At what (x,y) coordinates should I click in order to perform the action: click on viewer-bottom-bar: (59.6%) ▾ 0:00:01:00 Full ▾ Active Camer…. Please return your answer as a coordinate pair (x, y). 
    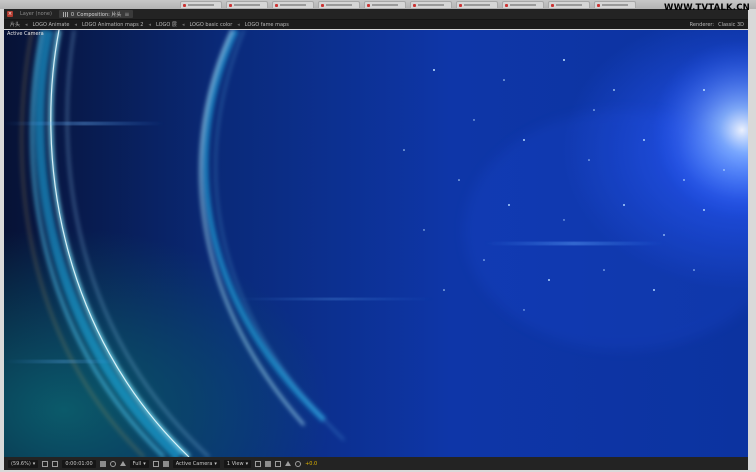
    Looking at the image, I should click on (376, 463).